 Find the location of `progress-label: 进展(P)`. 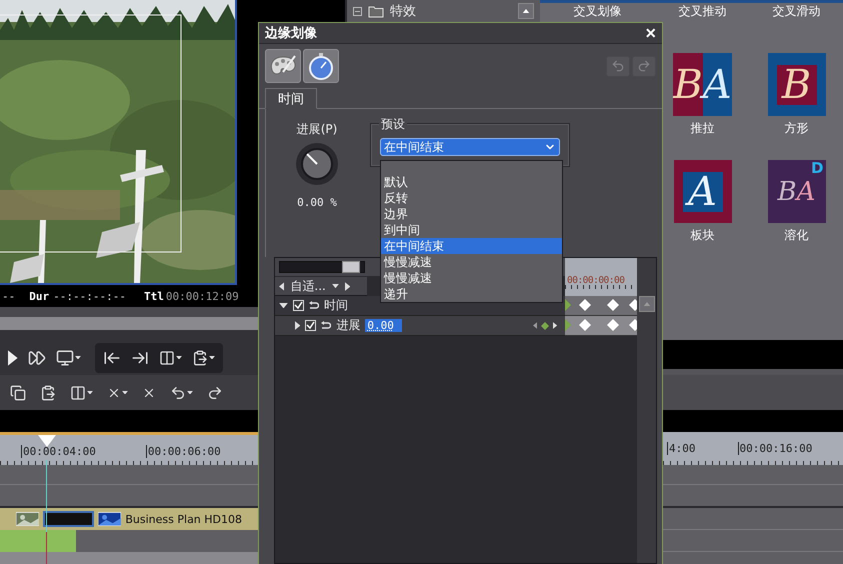

progress-label: 进展(P) is located at coordinates (317, 129).